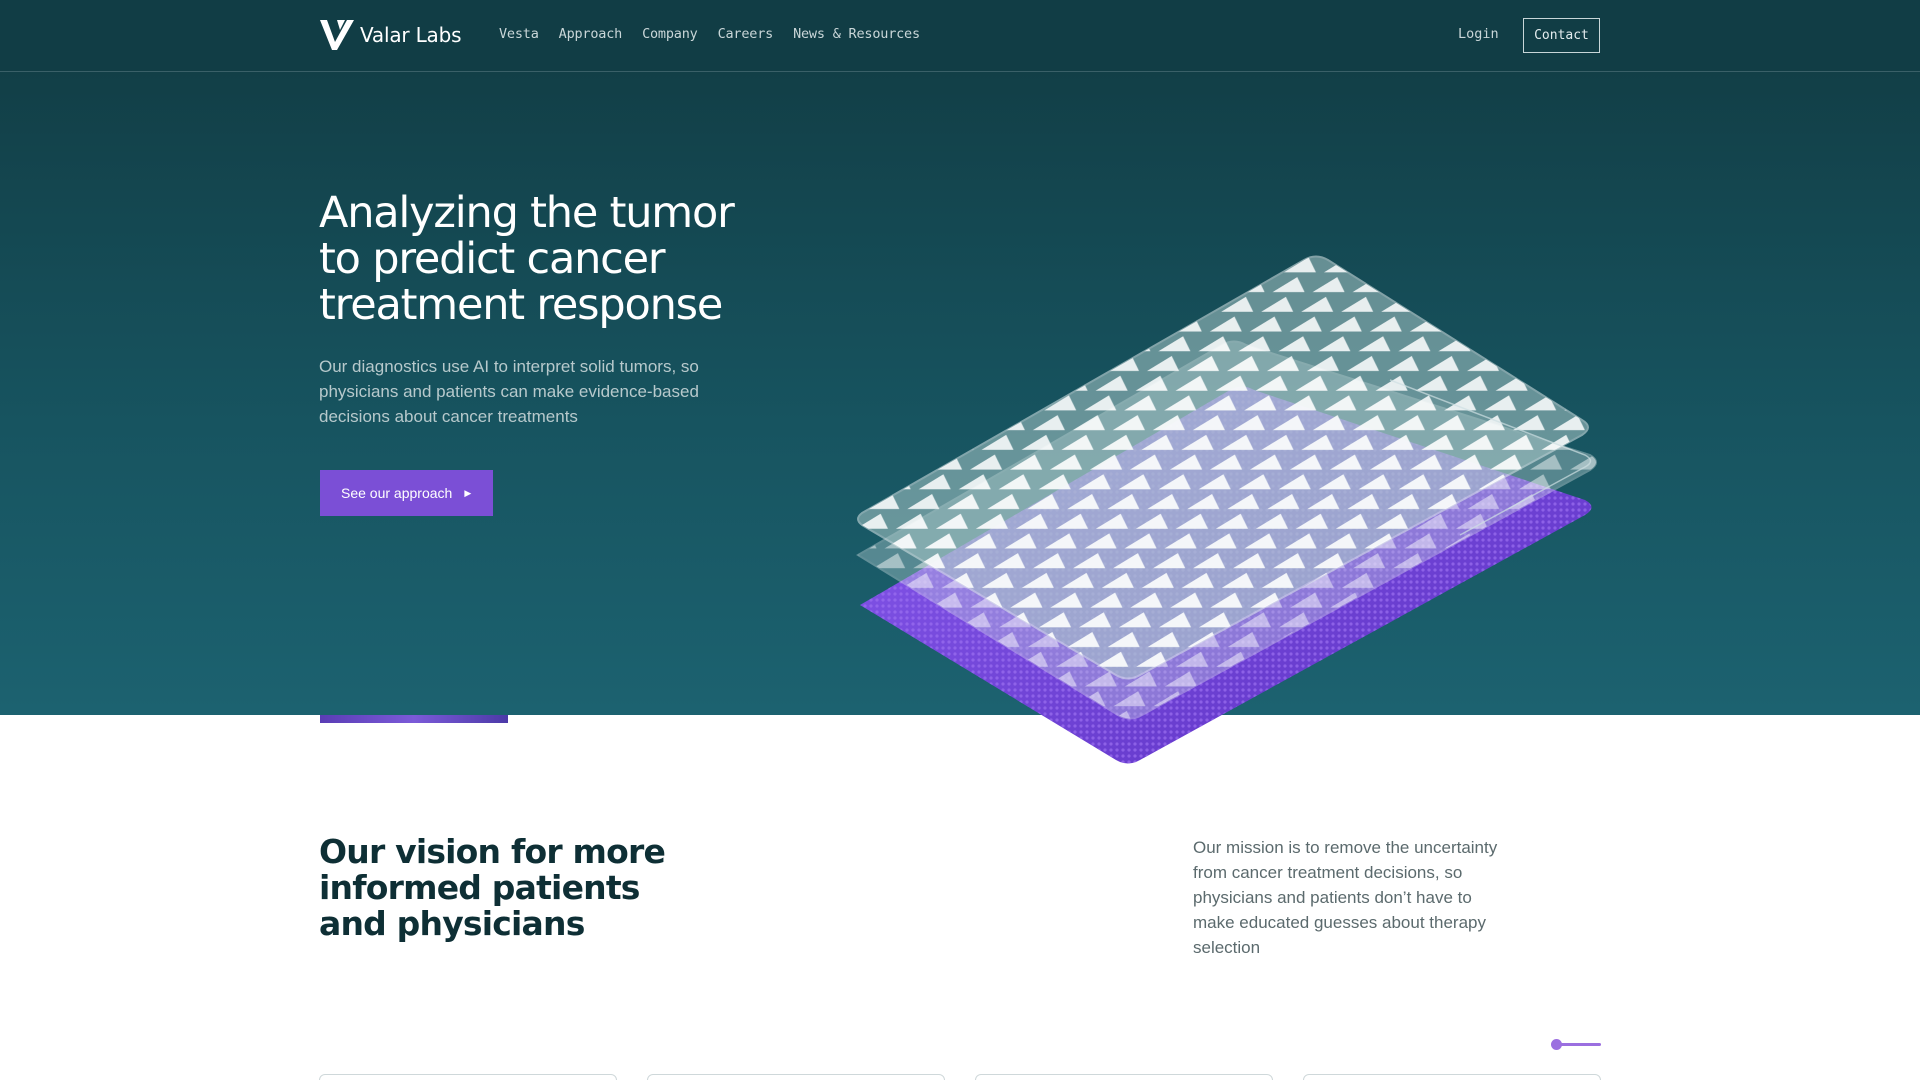  I want to click on card-row, so click(960, 1077).